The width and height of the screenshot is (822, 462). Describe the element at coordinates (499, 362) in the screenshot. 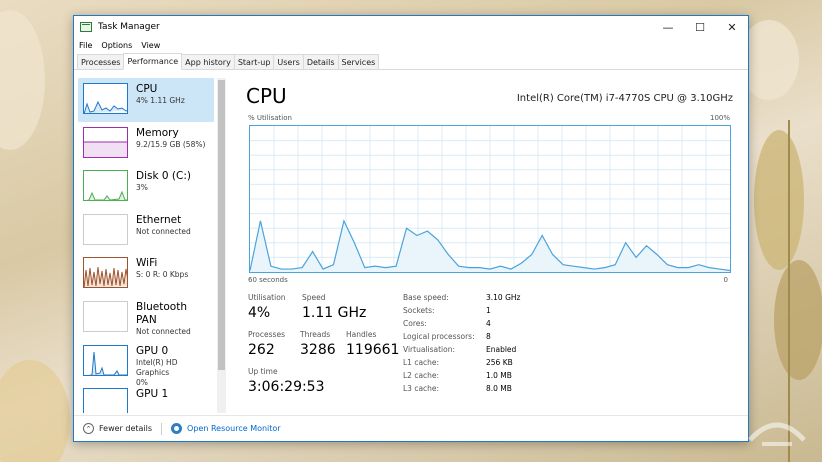

I see `l1-cache-value: 256 KB` at that location.